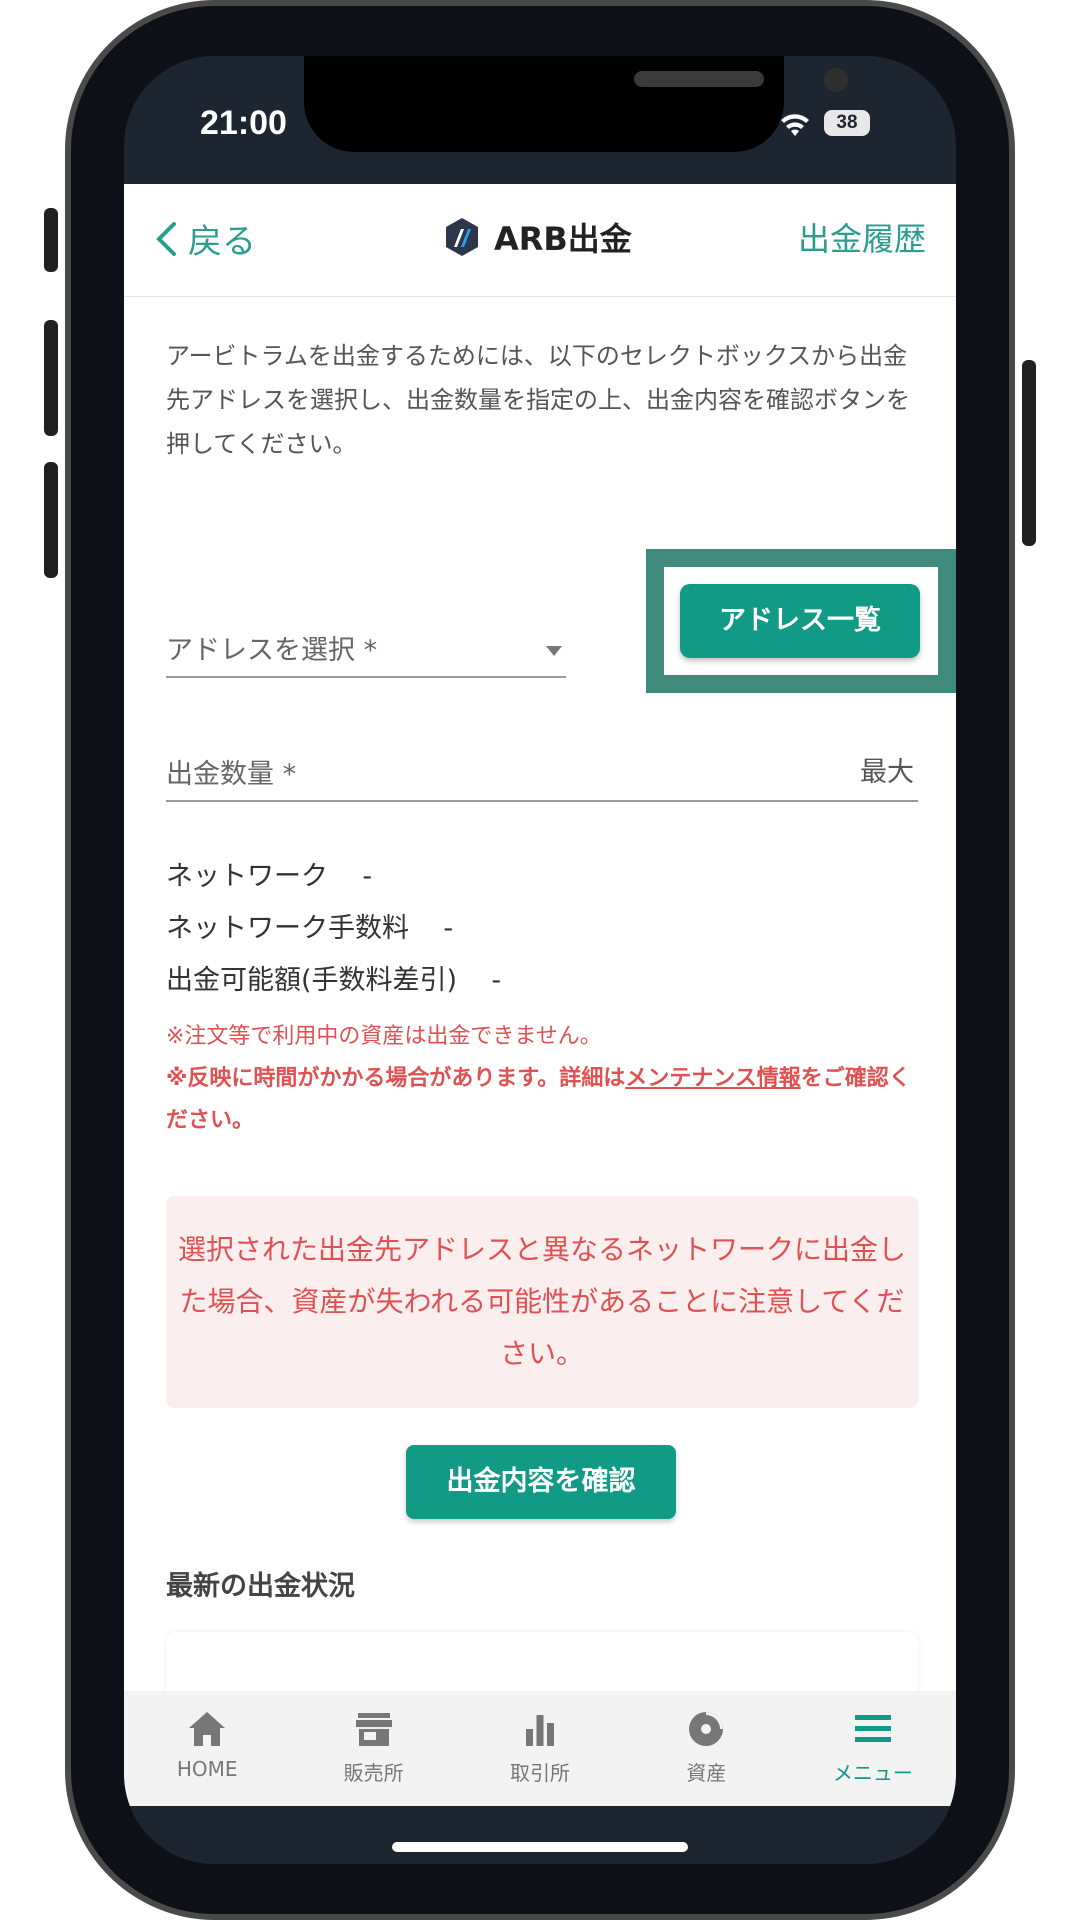 The height and width of the screenshot is (1920, 1080). I want to click on mute-switch, so click(51, 240).